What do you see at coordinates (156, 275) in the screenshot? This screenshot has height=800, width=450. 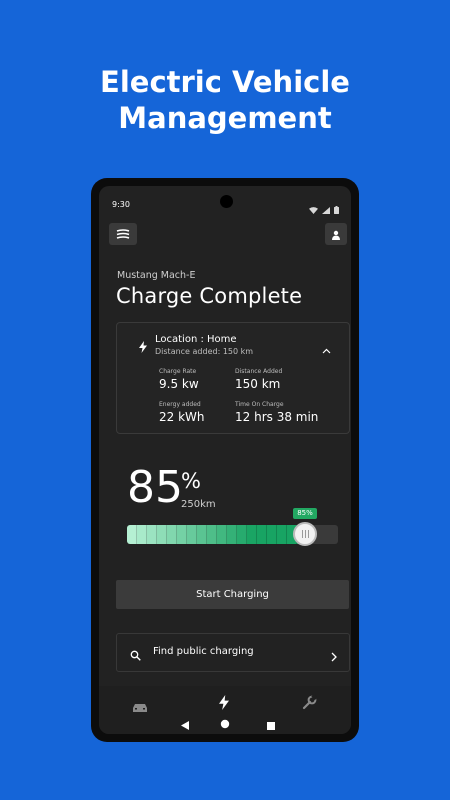 I see `vehicle-name: Mustang Mach-E` at bounding box center [156, 275].